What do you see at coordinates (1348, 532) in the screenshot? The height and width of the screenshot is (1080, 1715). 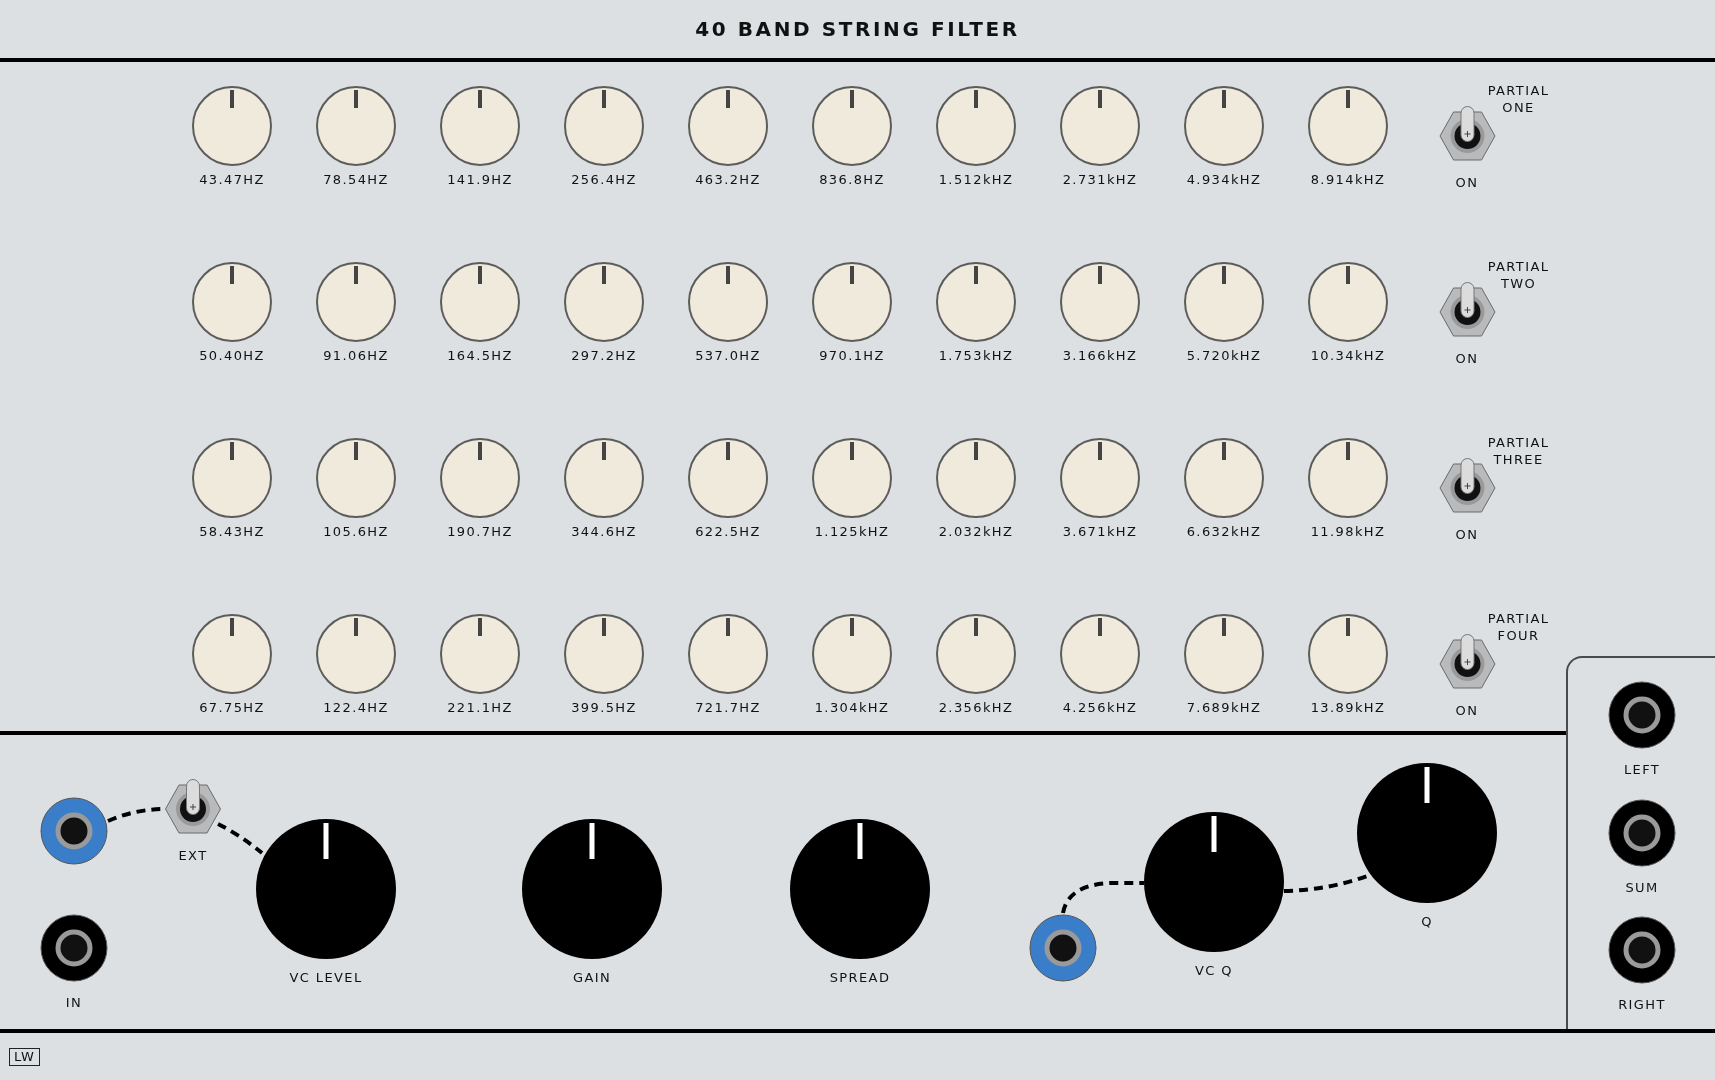 I see `frequency-label: 11.98kHZ` at bounding box center [1348, 532].